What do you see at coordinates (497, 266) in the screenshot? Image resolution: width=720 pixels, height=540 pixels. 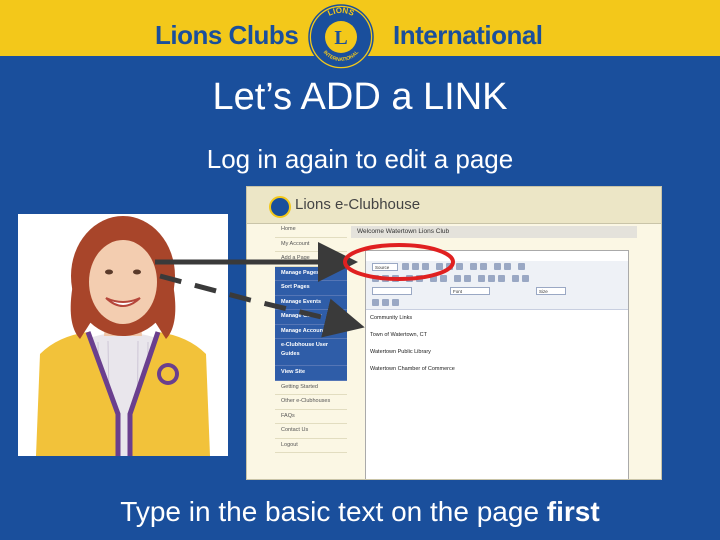 I see `find-icon` at bounding box center [497, 266].